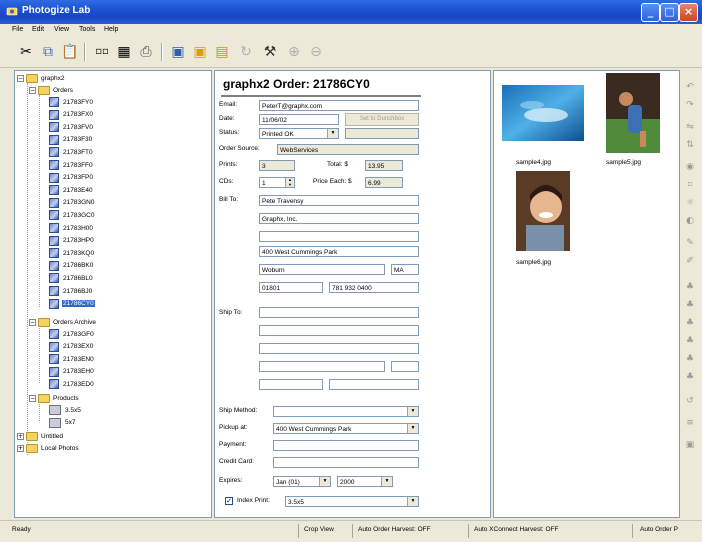  I want to click on tree-item: 5x7, so click(62, 423).